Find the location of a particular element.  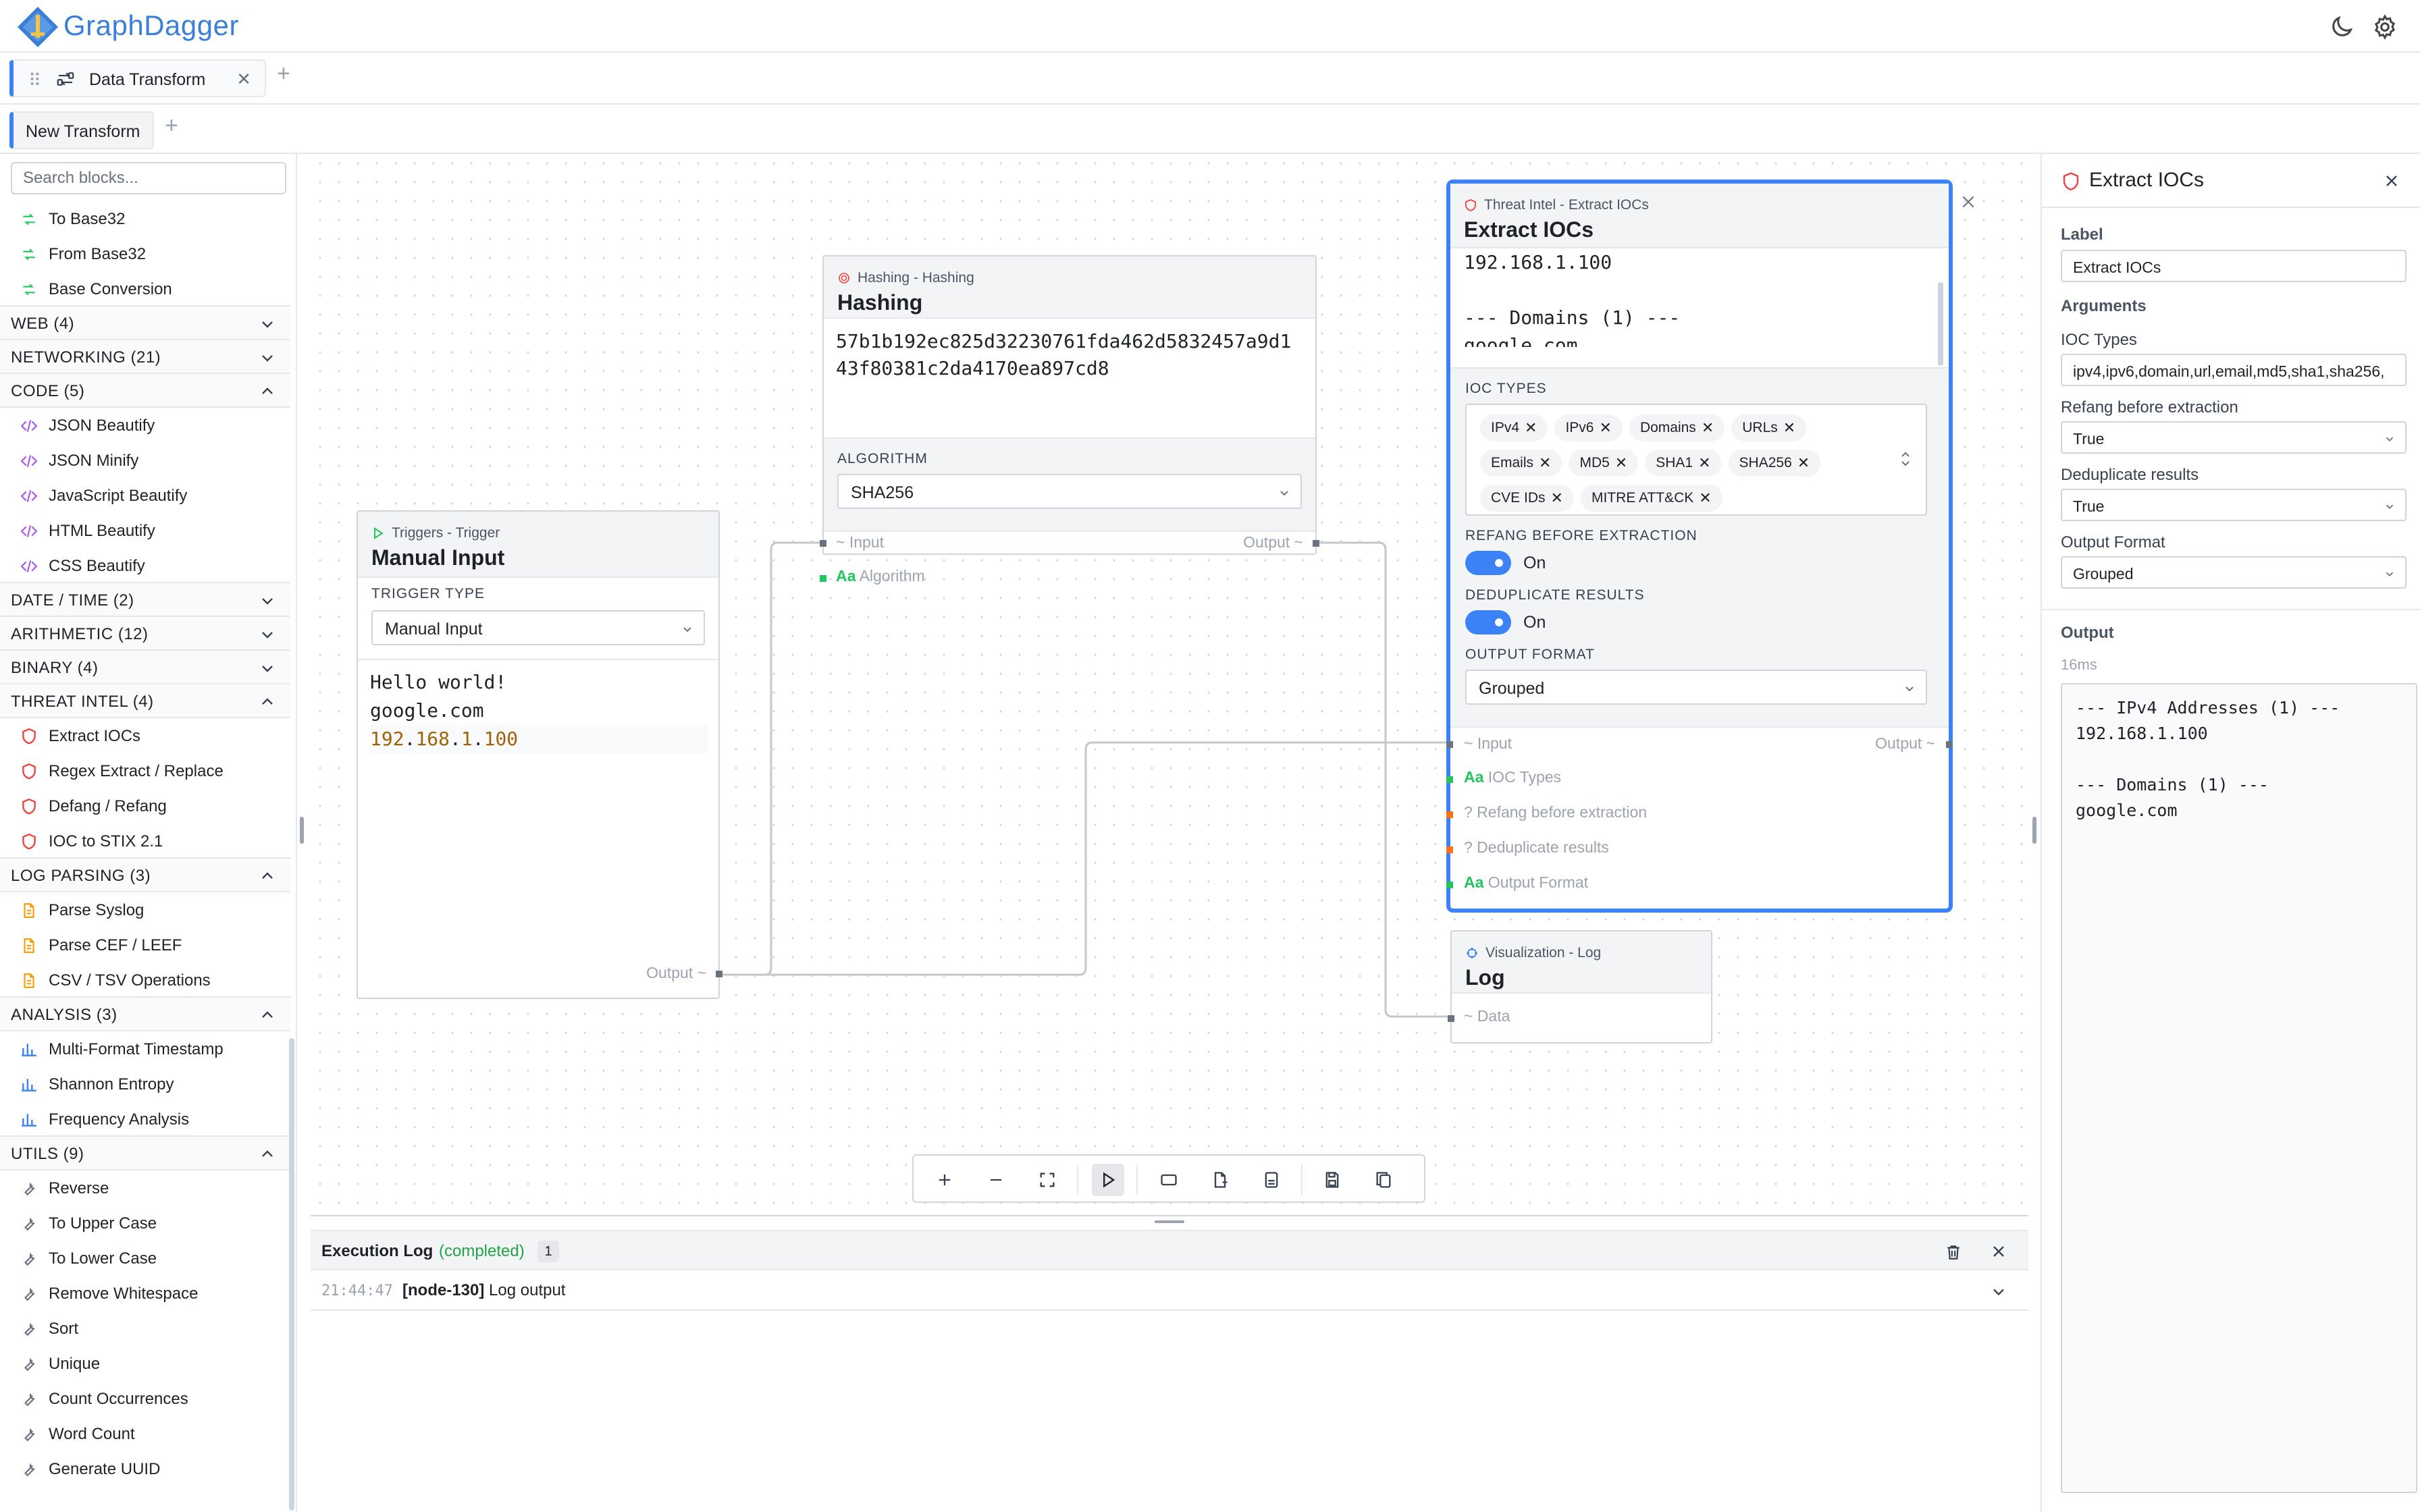

sidebar-category: WEB (4) is located at coordinates (145, 322).